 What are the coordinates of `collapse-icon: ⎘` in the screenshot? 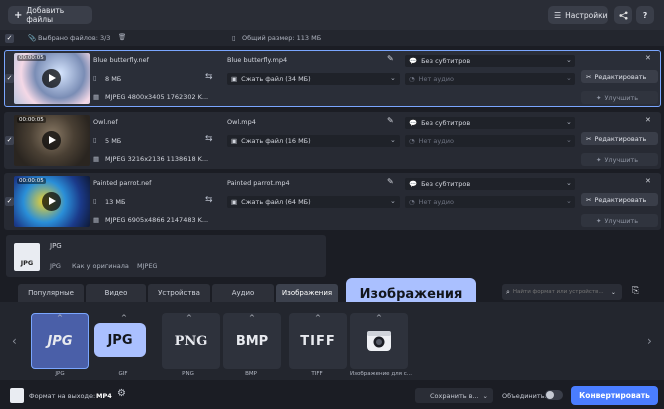 It's located at (635, 291).